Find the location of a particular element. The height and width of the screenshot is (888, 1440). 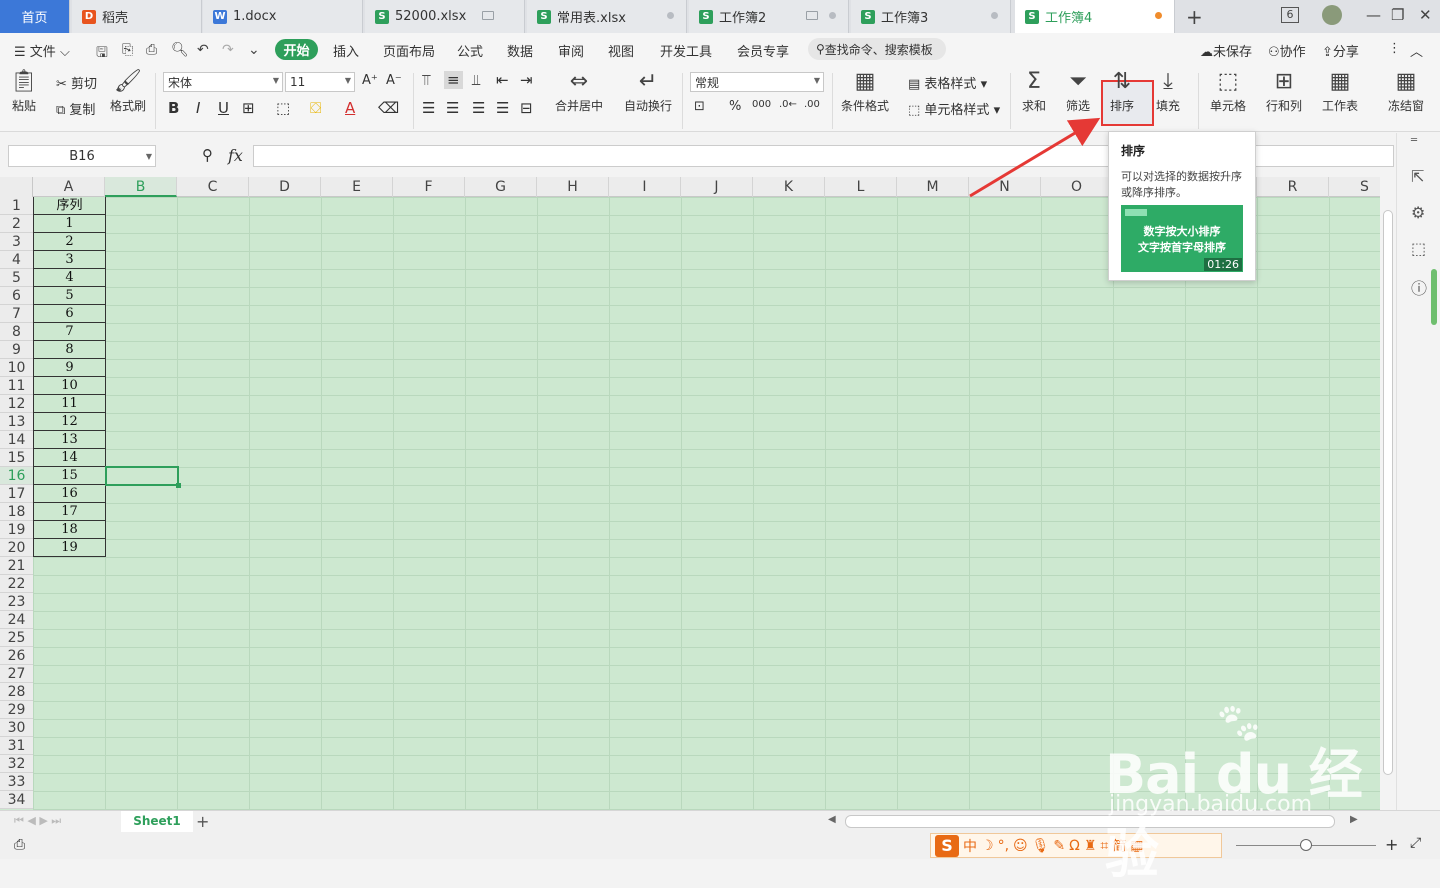

italic-icon: I is located at coordinates (198, 108).